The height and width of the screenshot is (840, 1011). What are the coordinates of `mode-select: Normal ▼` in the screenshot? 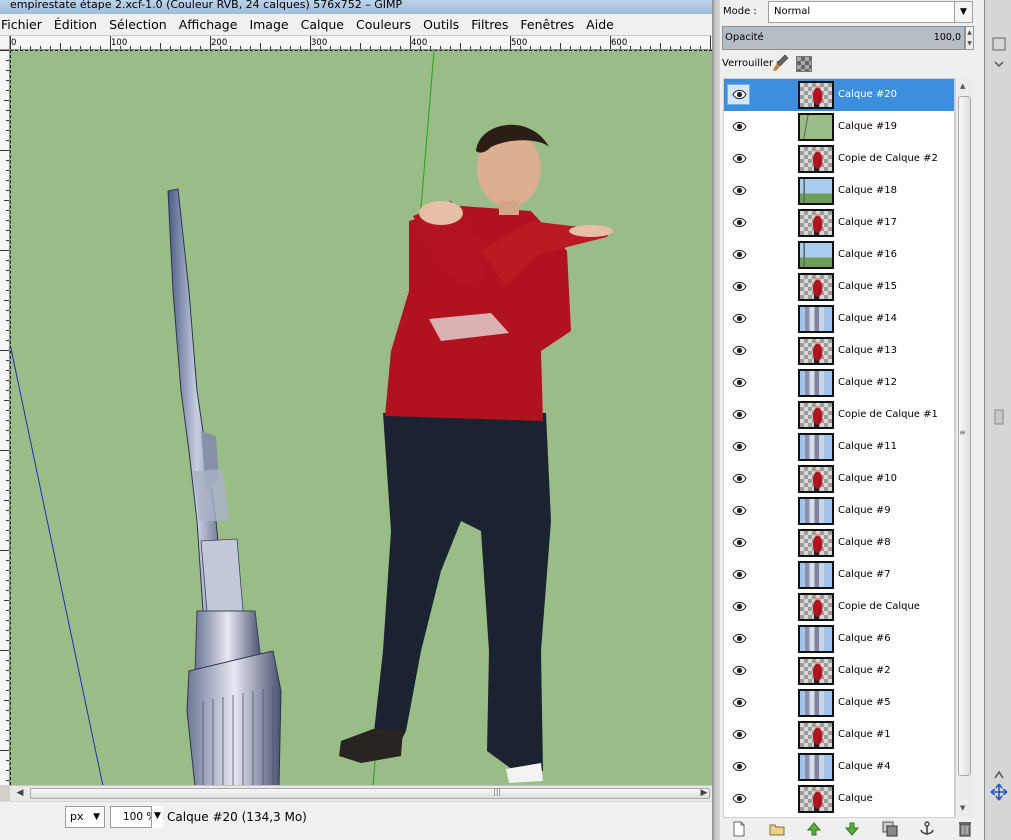 It's located at (870, 12).